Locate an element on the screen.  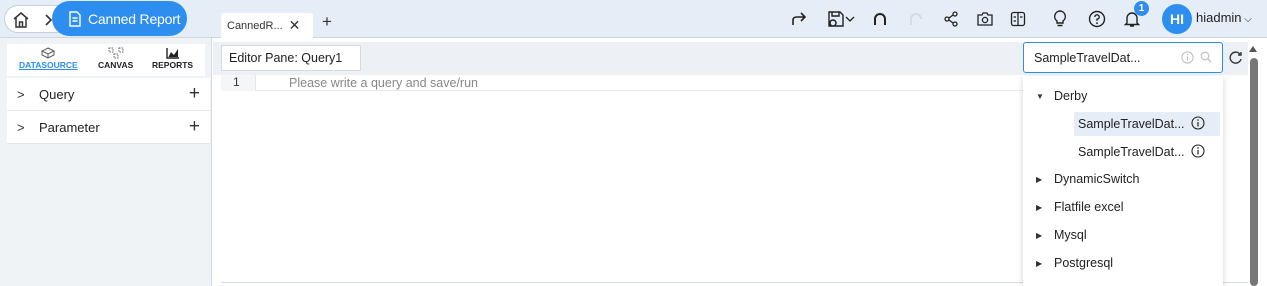
home-button is located at coordinates (21, 20).